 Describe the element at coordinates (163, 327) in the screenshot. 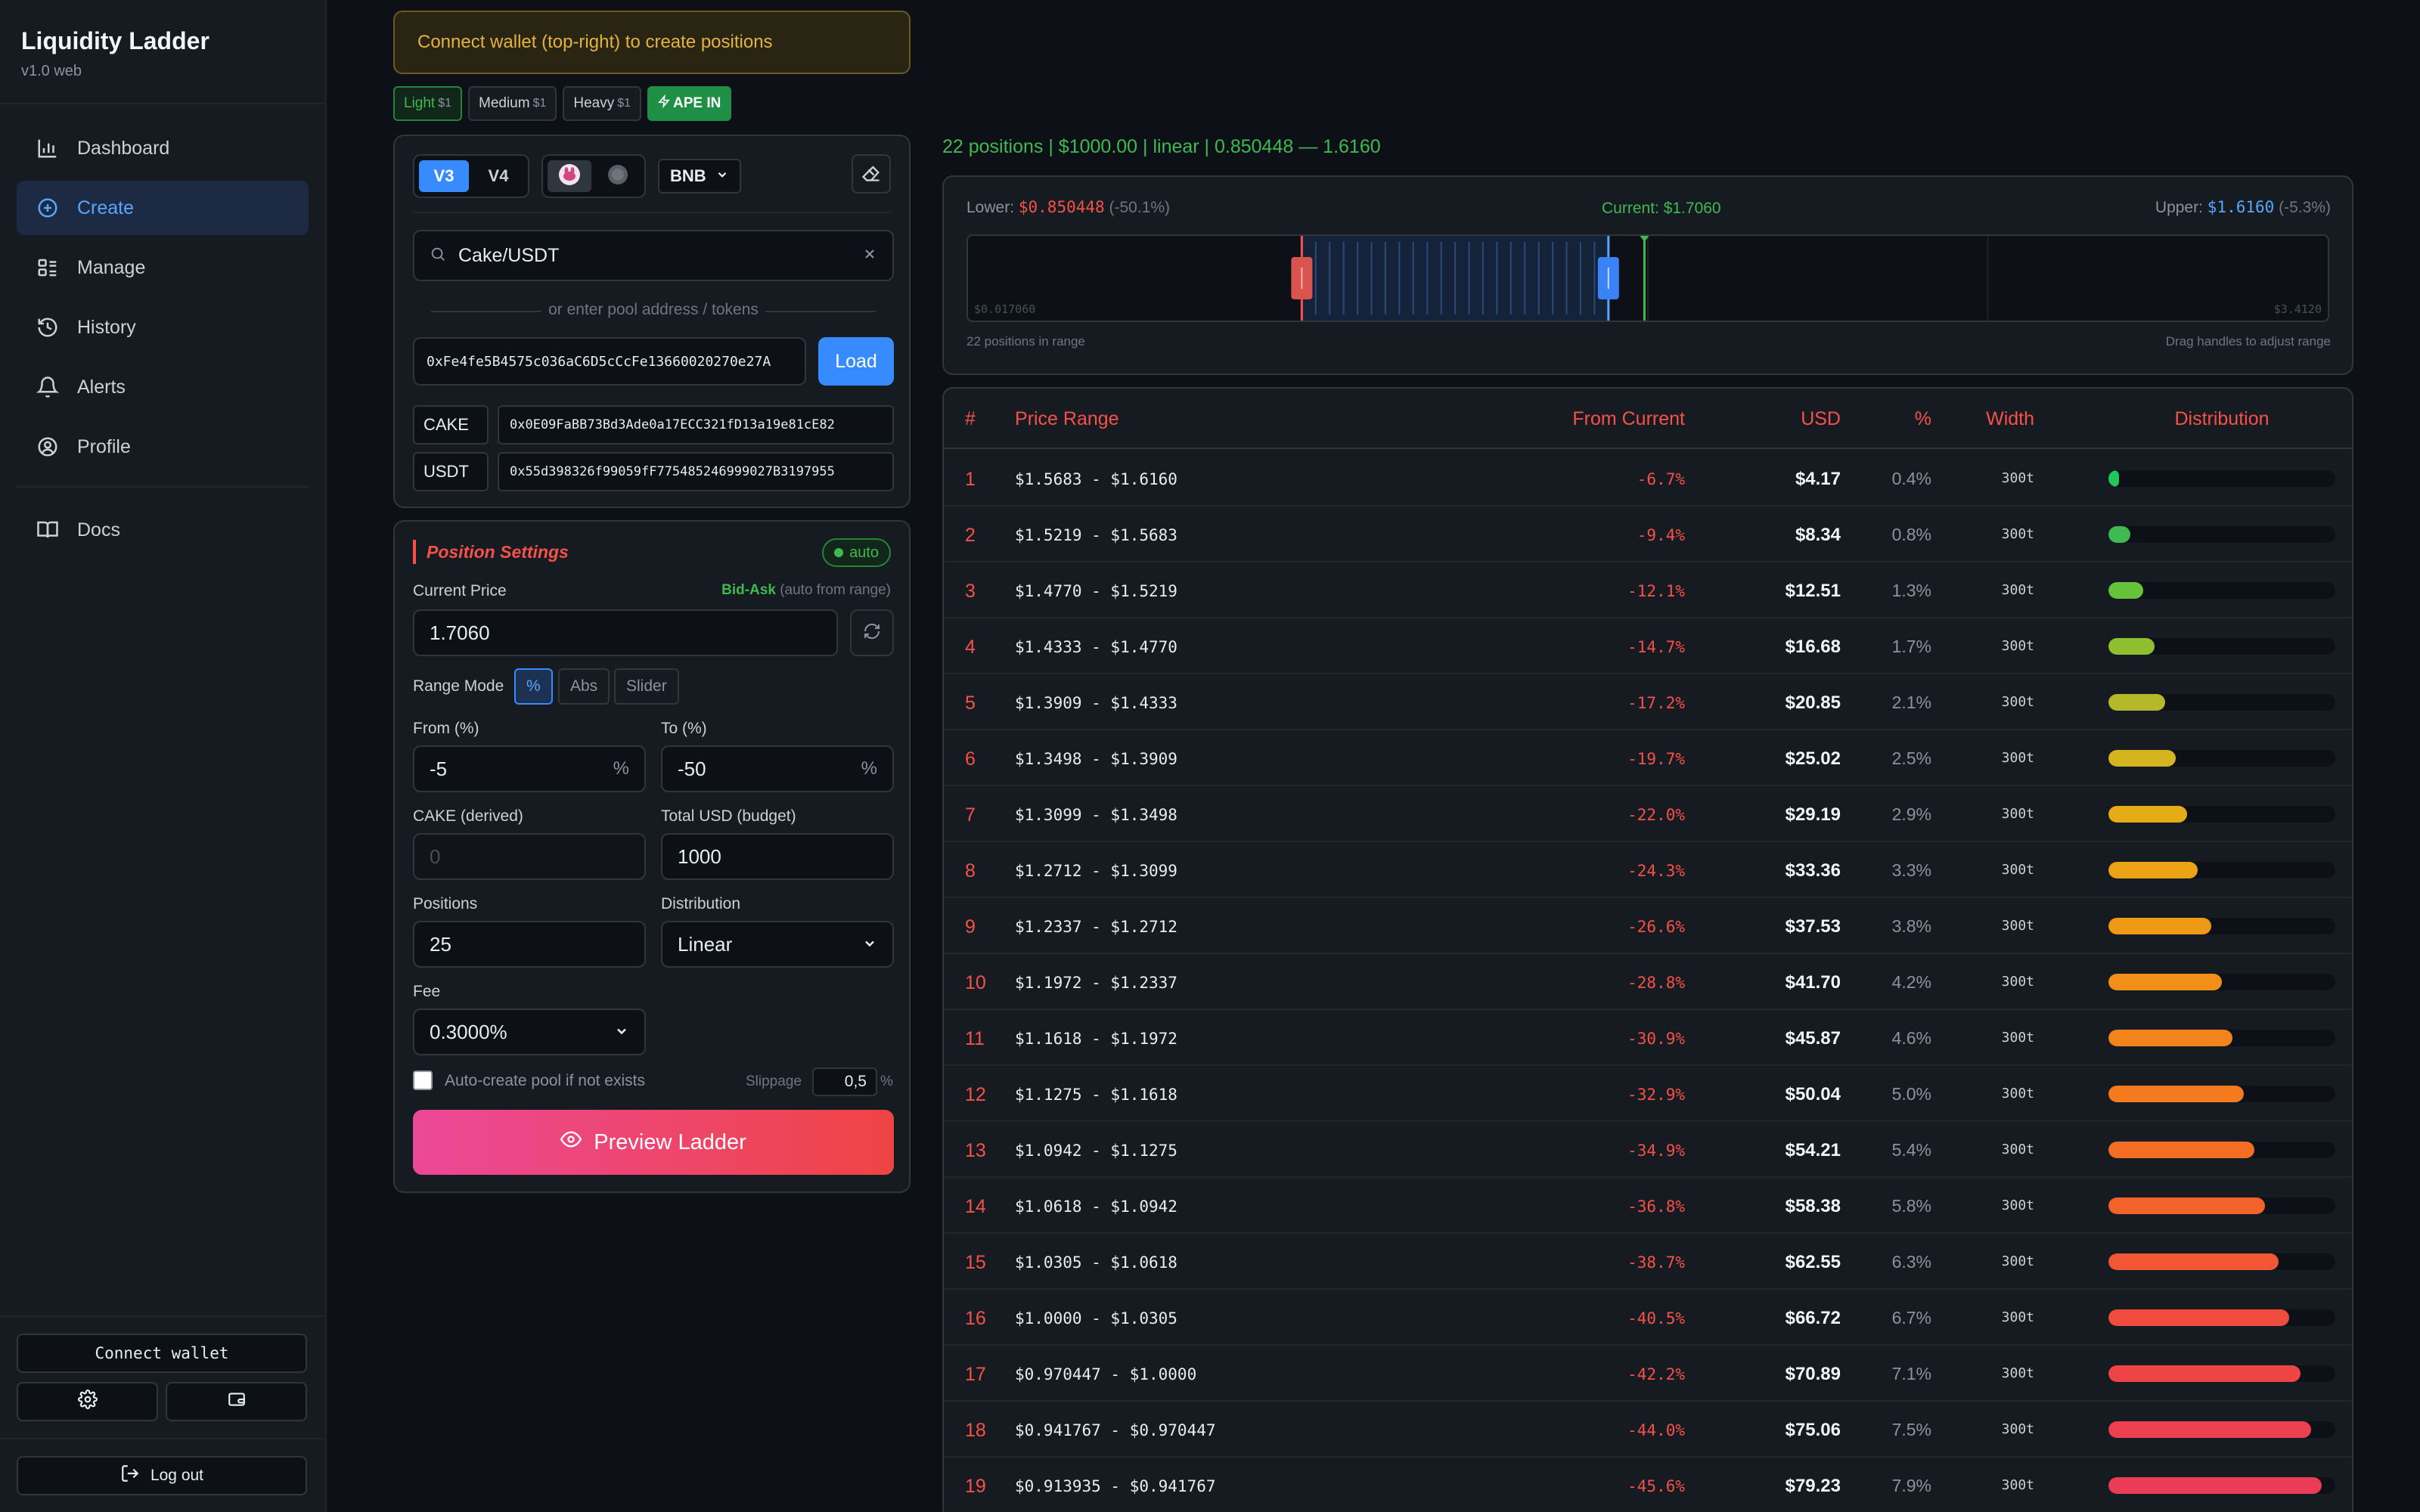

I see `sidebar-item-history: History` at that location.